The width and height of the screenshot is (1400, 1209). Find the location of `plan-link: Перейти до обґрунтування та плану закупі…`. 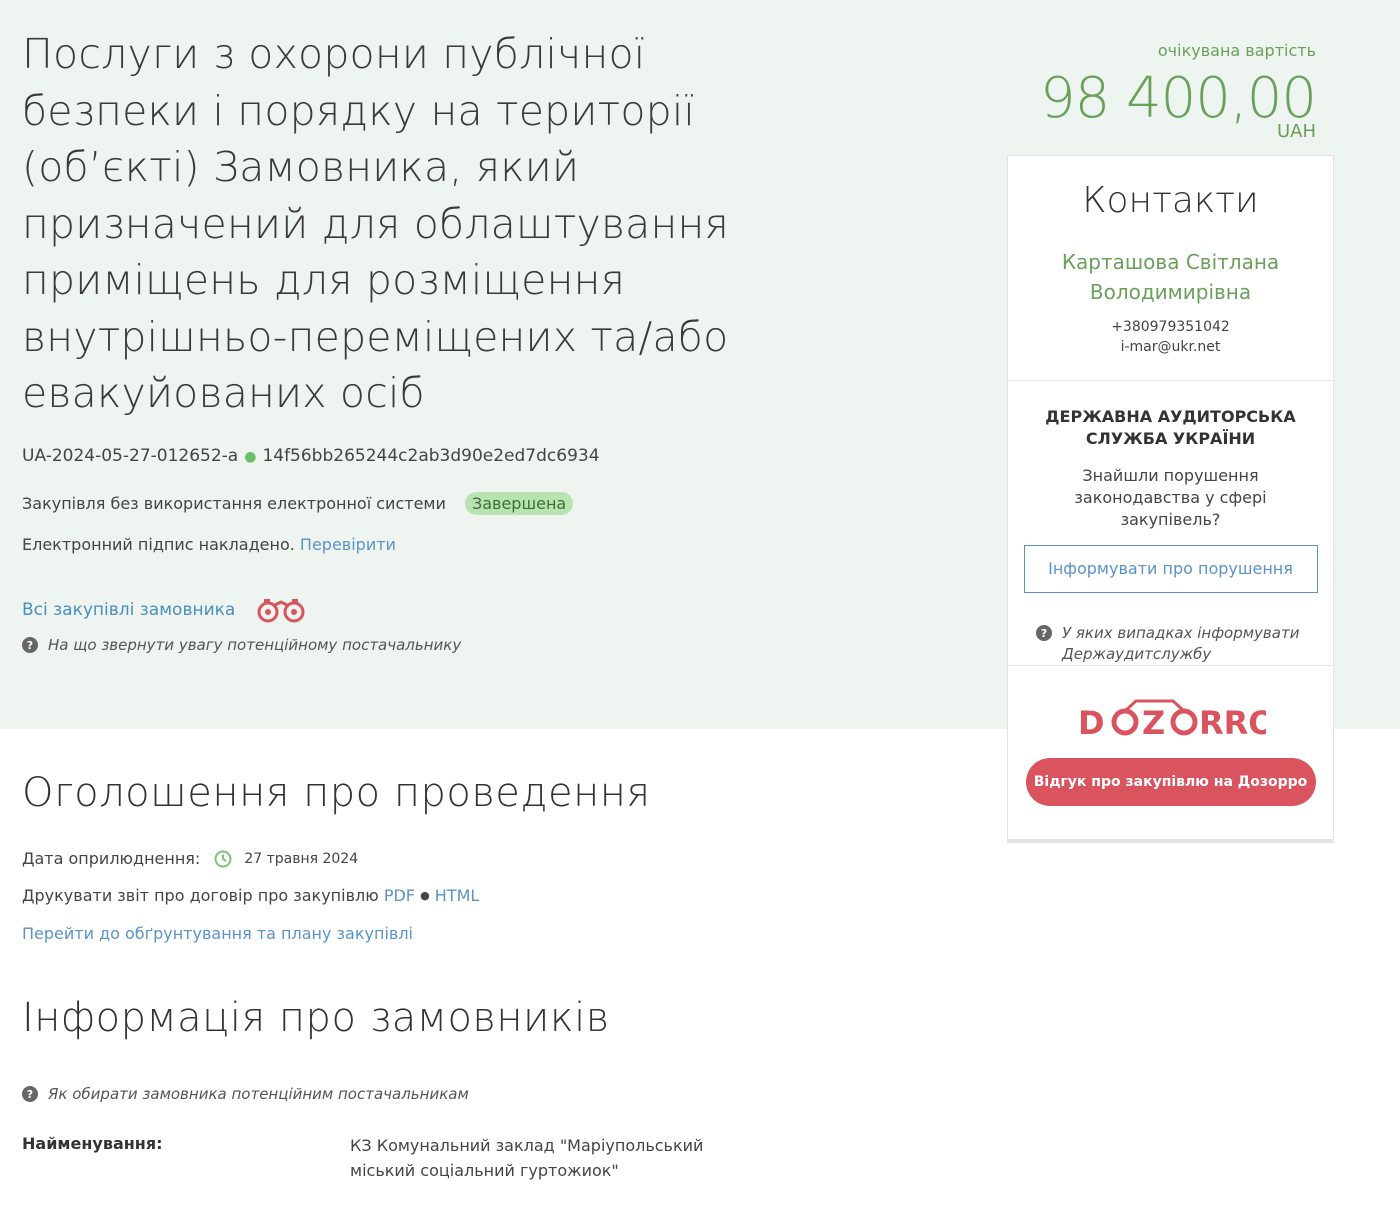

plan-link: Перейти до обґрунтування та плану закупі… is located at coordinates (217, 933).